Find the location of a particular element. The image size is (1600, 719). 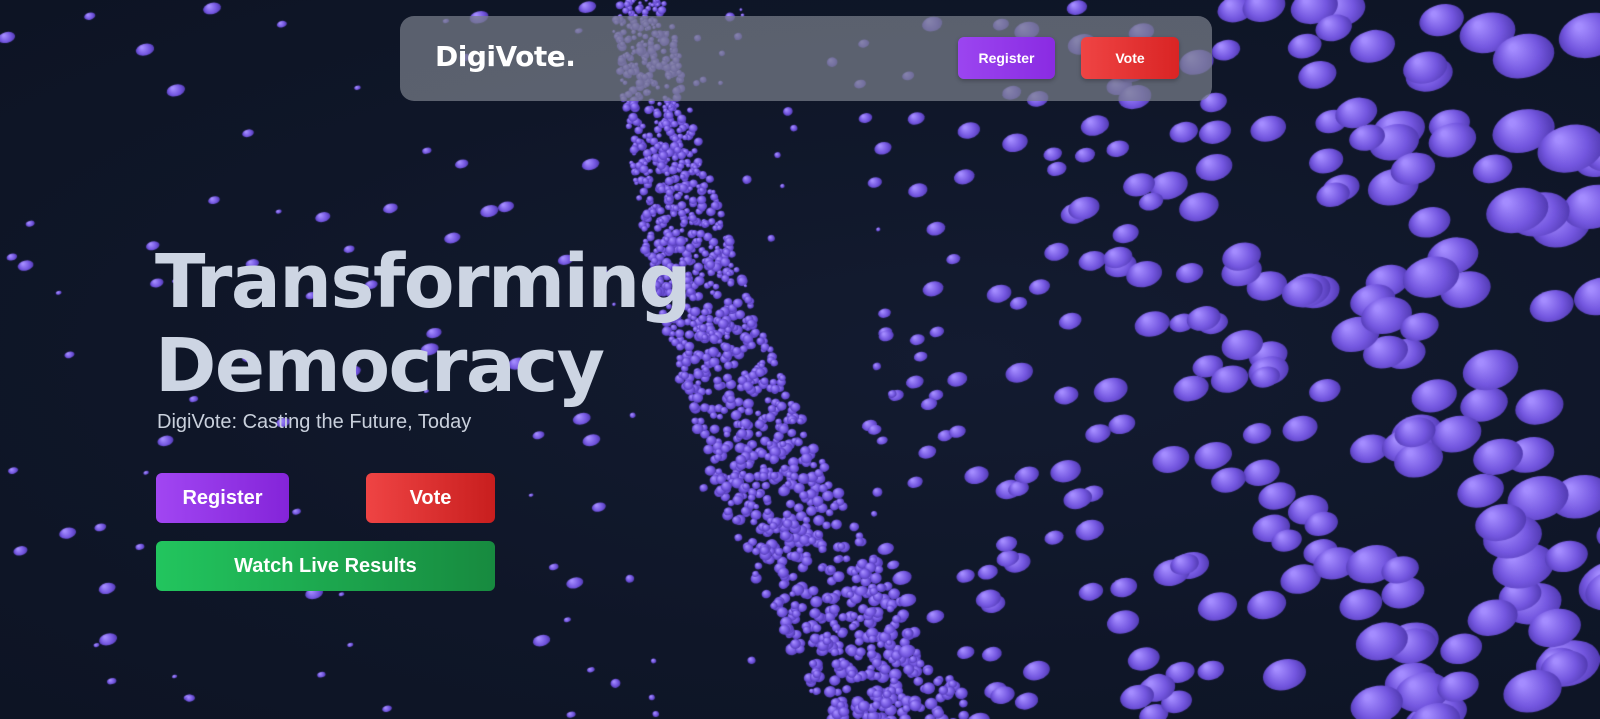

hero-vote-button: Vote is located at coordinates (430, 498).